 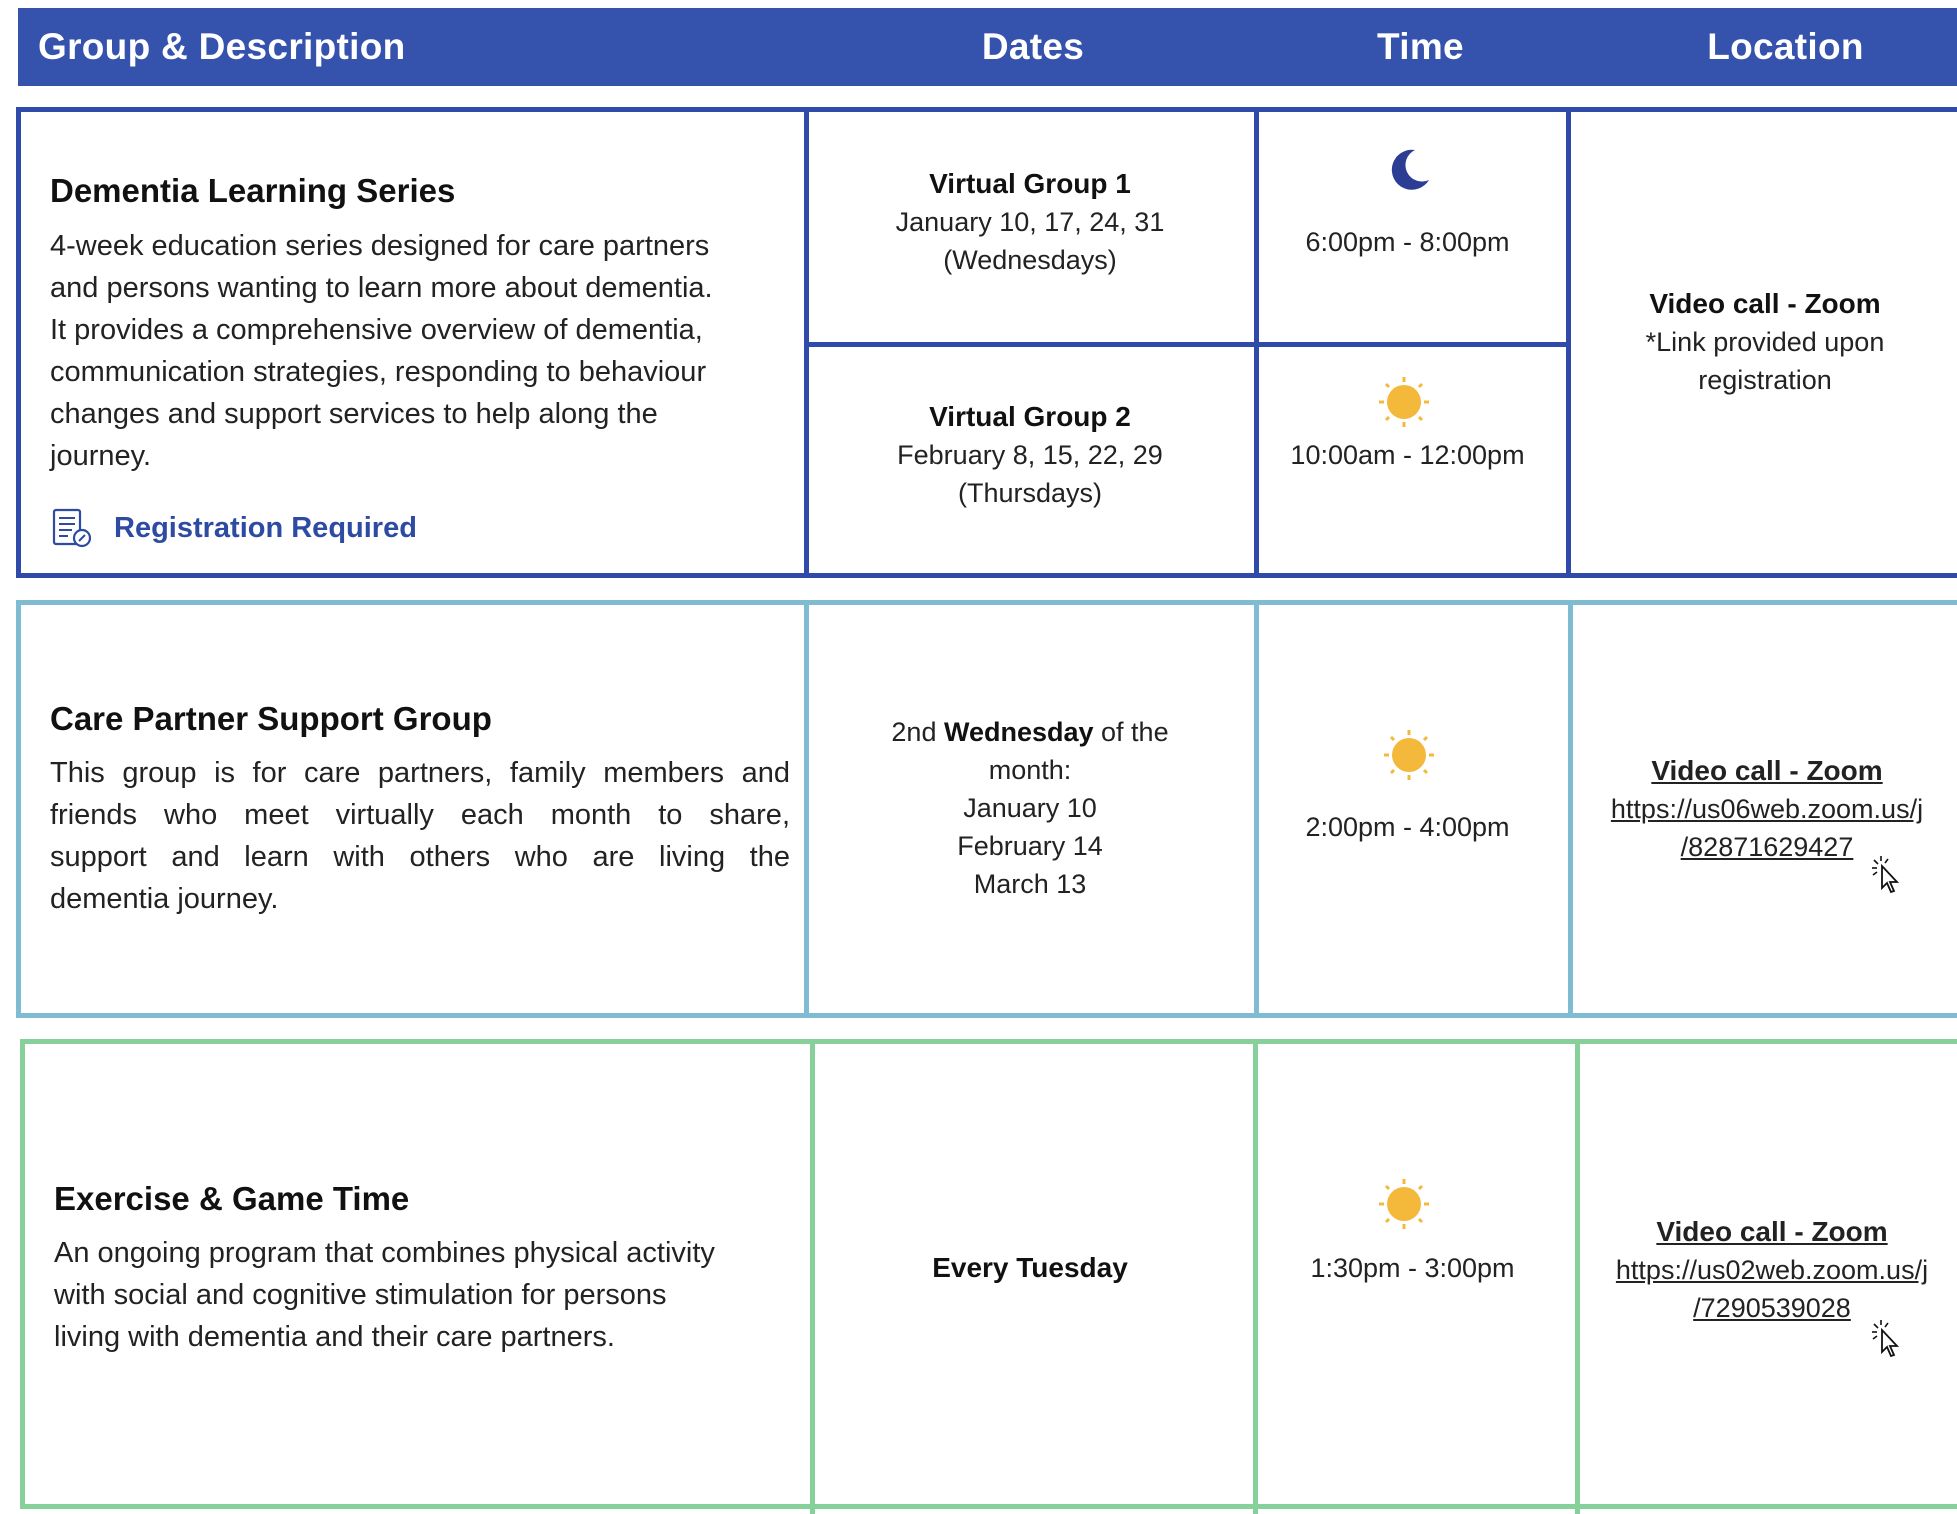 I want to click on table-header: Group & Description Dates Time Location, so click(x=987, y=47).